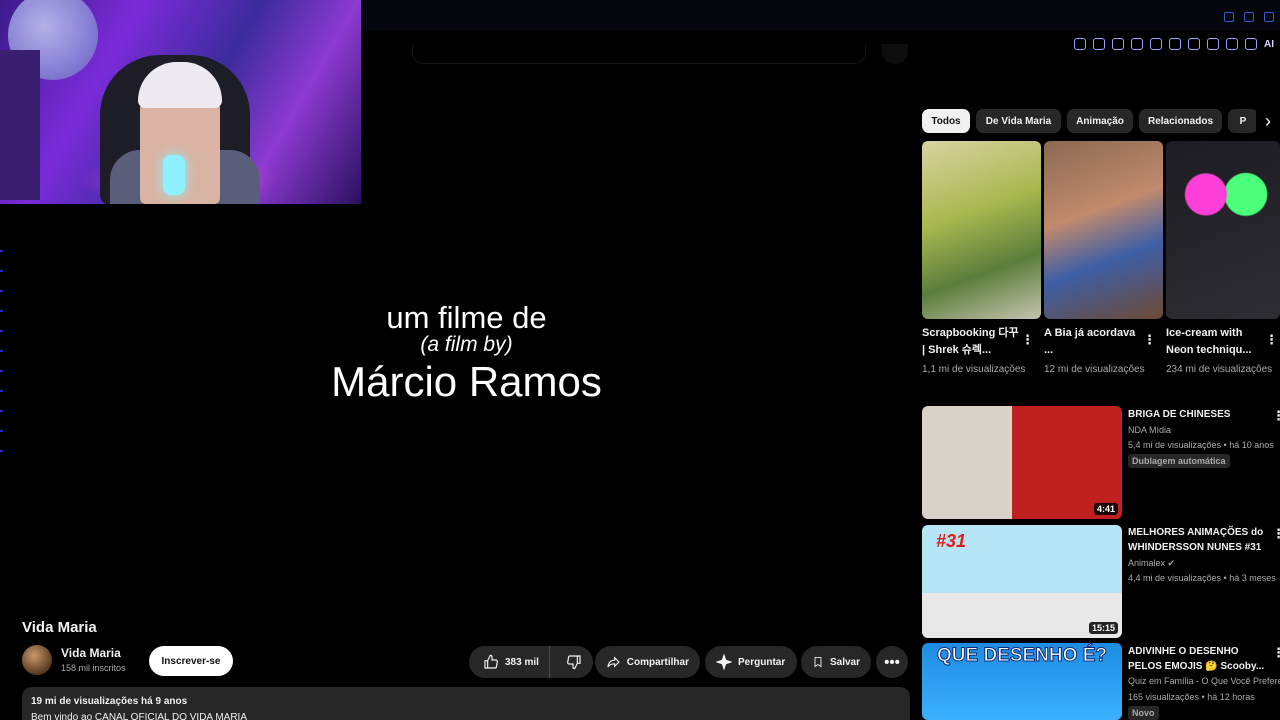  What do you see at coordinates (1151, 563) in the screenshot?
I see `video-channel: Animalex ✔` at bounding box center [1151, 563].